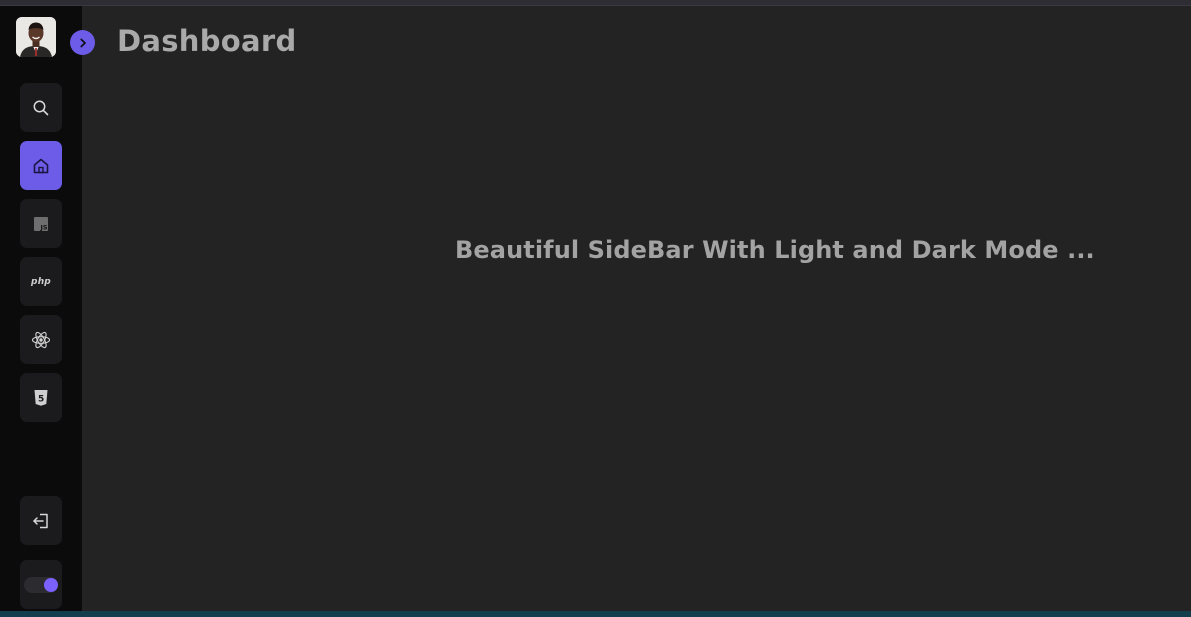 This screenshot has height=617, width=1191. I want to click on dark-mode-toggle, so click(41, 584).